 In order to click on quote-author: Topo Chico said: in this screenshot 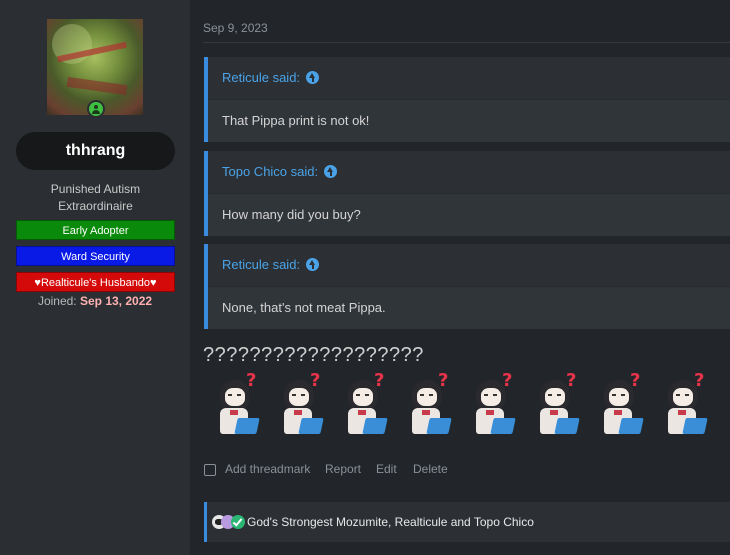, I will do `click(270, 171)`.